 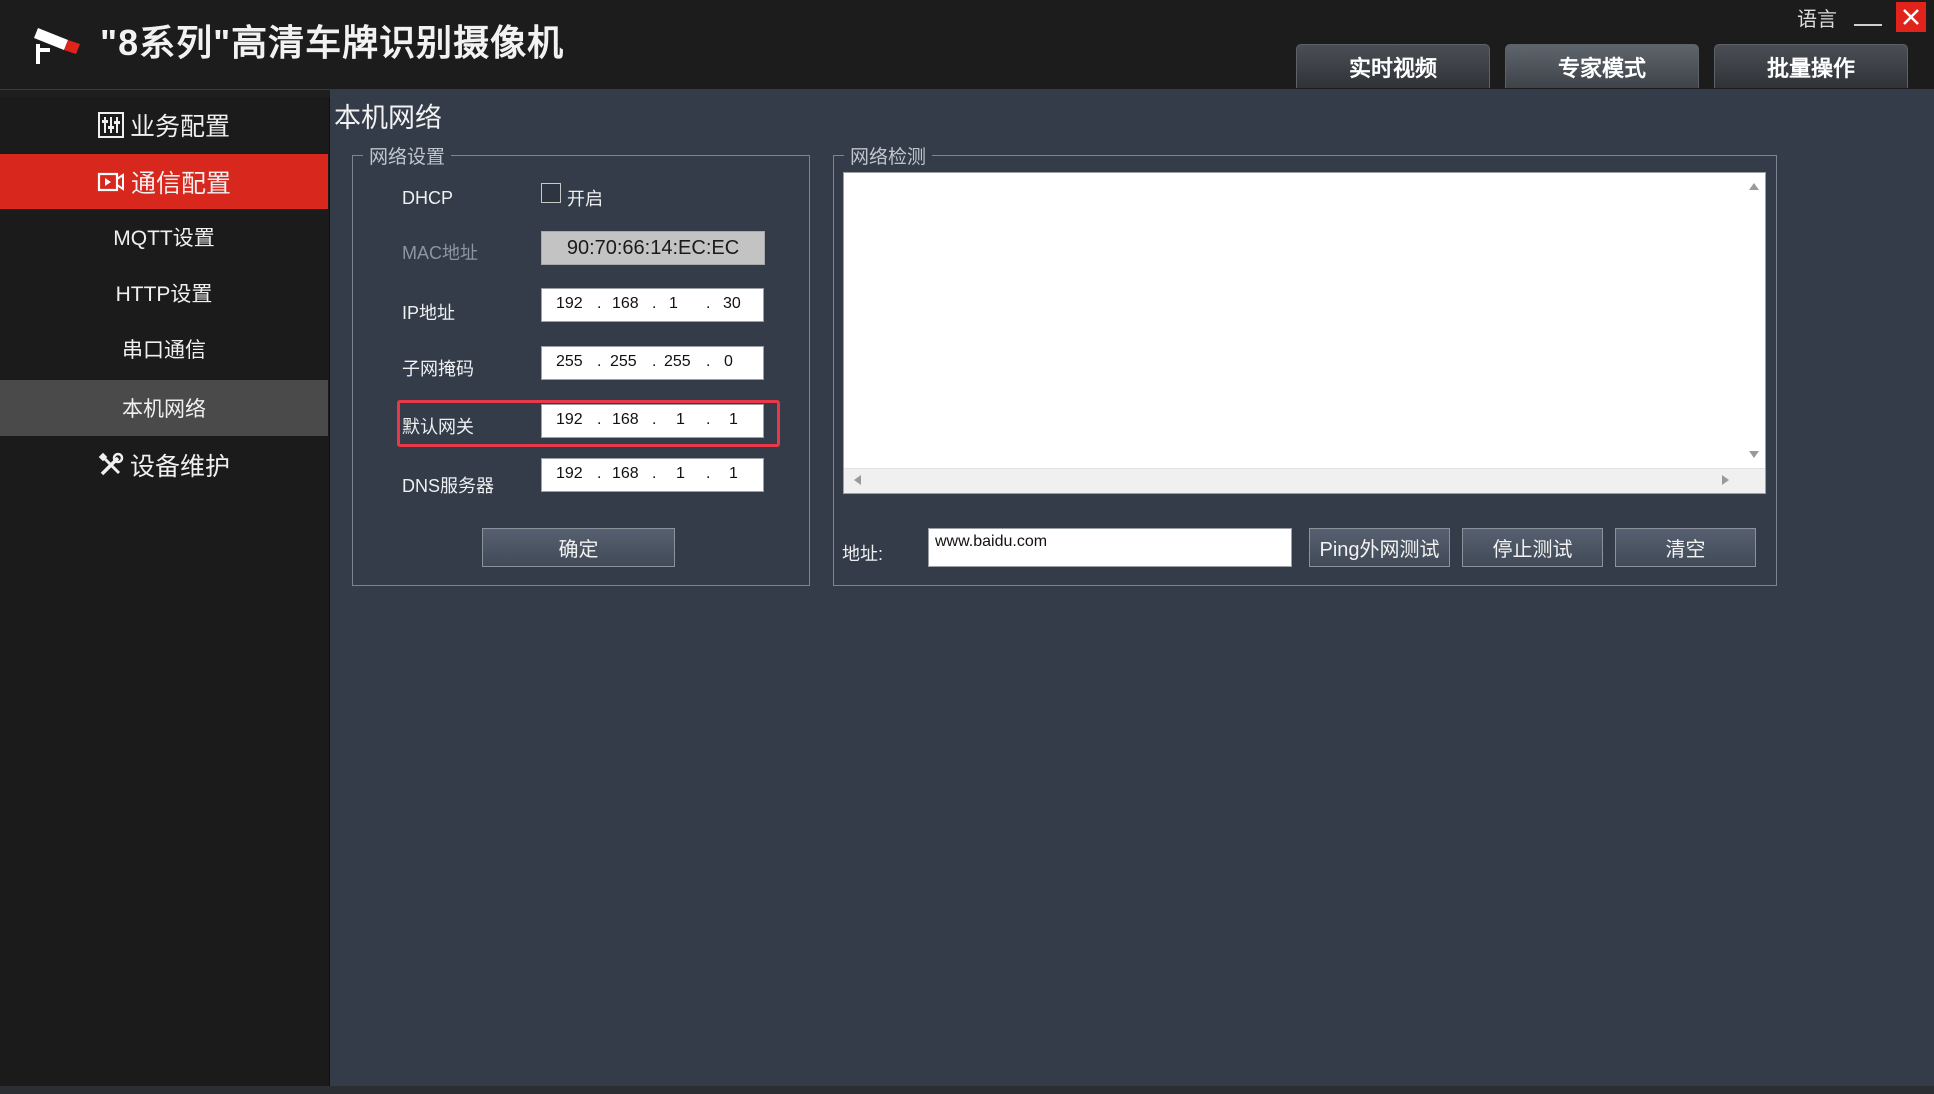 I want to click on close-button, so click(x=1911, y=17).